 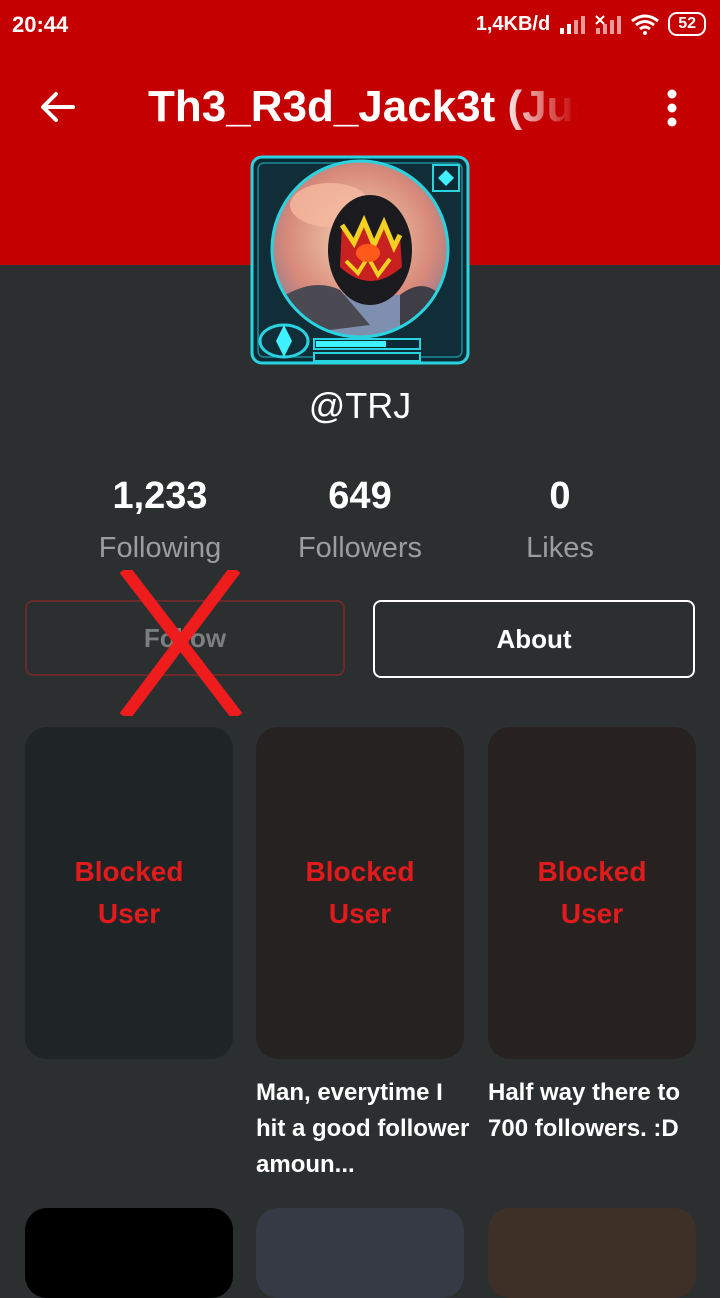 What do you see at coordinates (160, 520) in the screenshot?
I see `stat-following: 1,233 Following` at bounding box center [160, 520].